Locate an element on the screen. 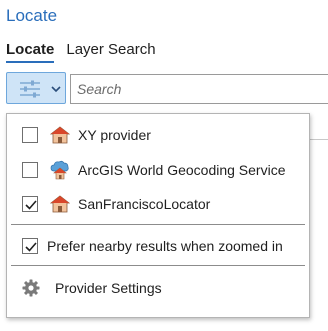  arcgis-world-geocoding-checkbox is located at coordinates (30, 170).